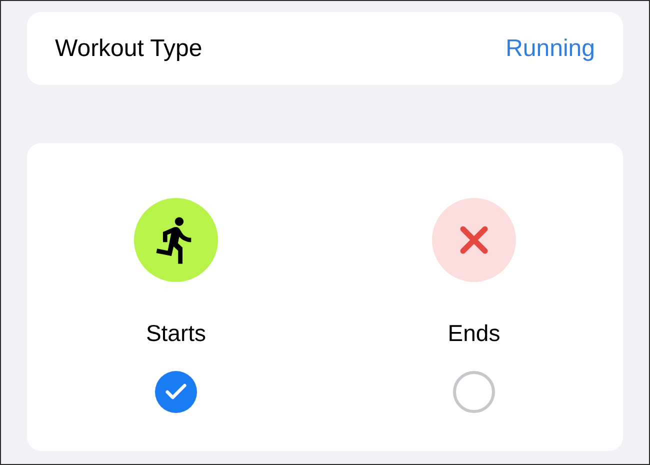  Describe the element at coordinates (128, 49) in the screenshot. I see `workout-type-label: Workout Type` at that location.